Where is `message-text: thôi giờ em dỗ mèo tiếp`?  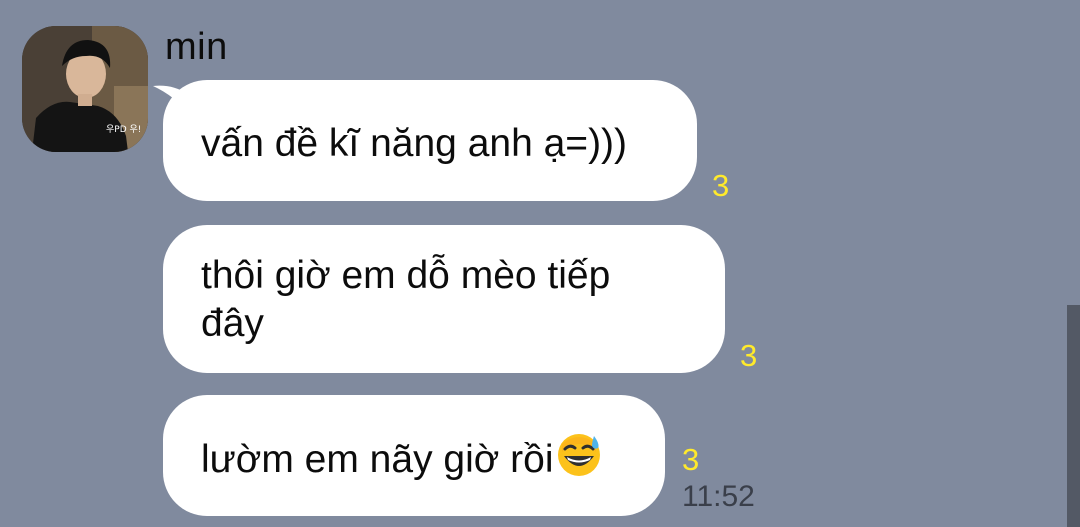
message-text: thôi giờ em dỗ mèo tiếp is located at coordinates (406, 275).